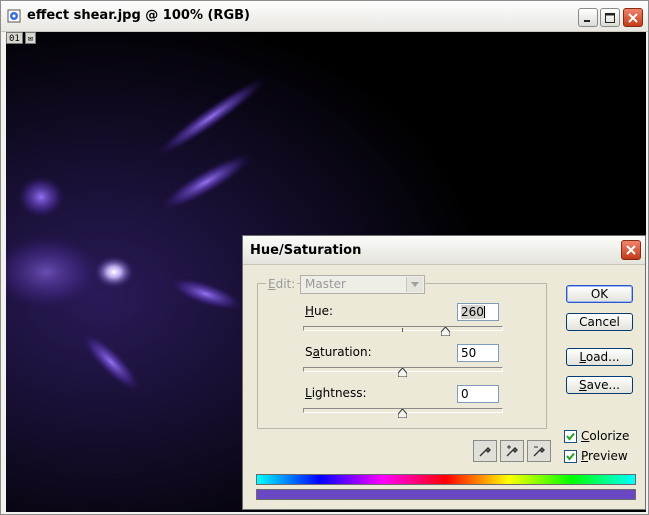  I want to click on minimize-icon, so click(587, 21).